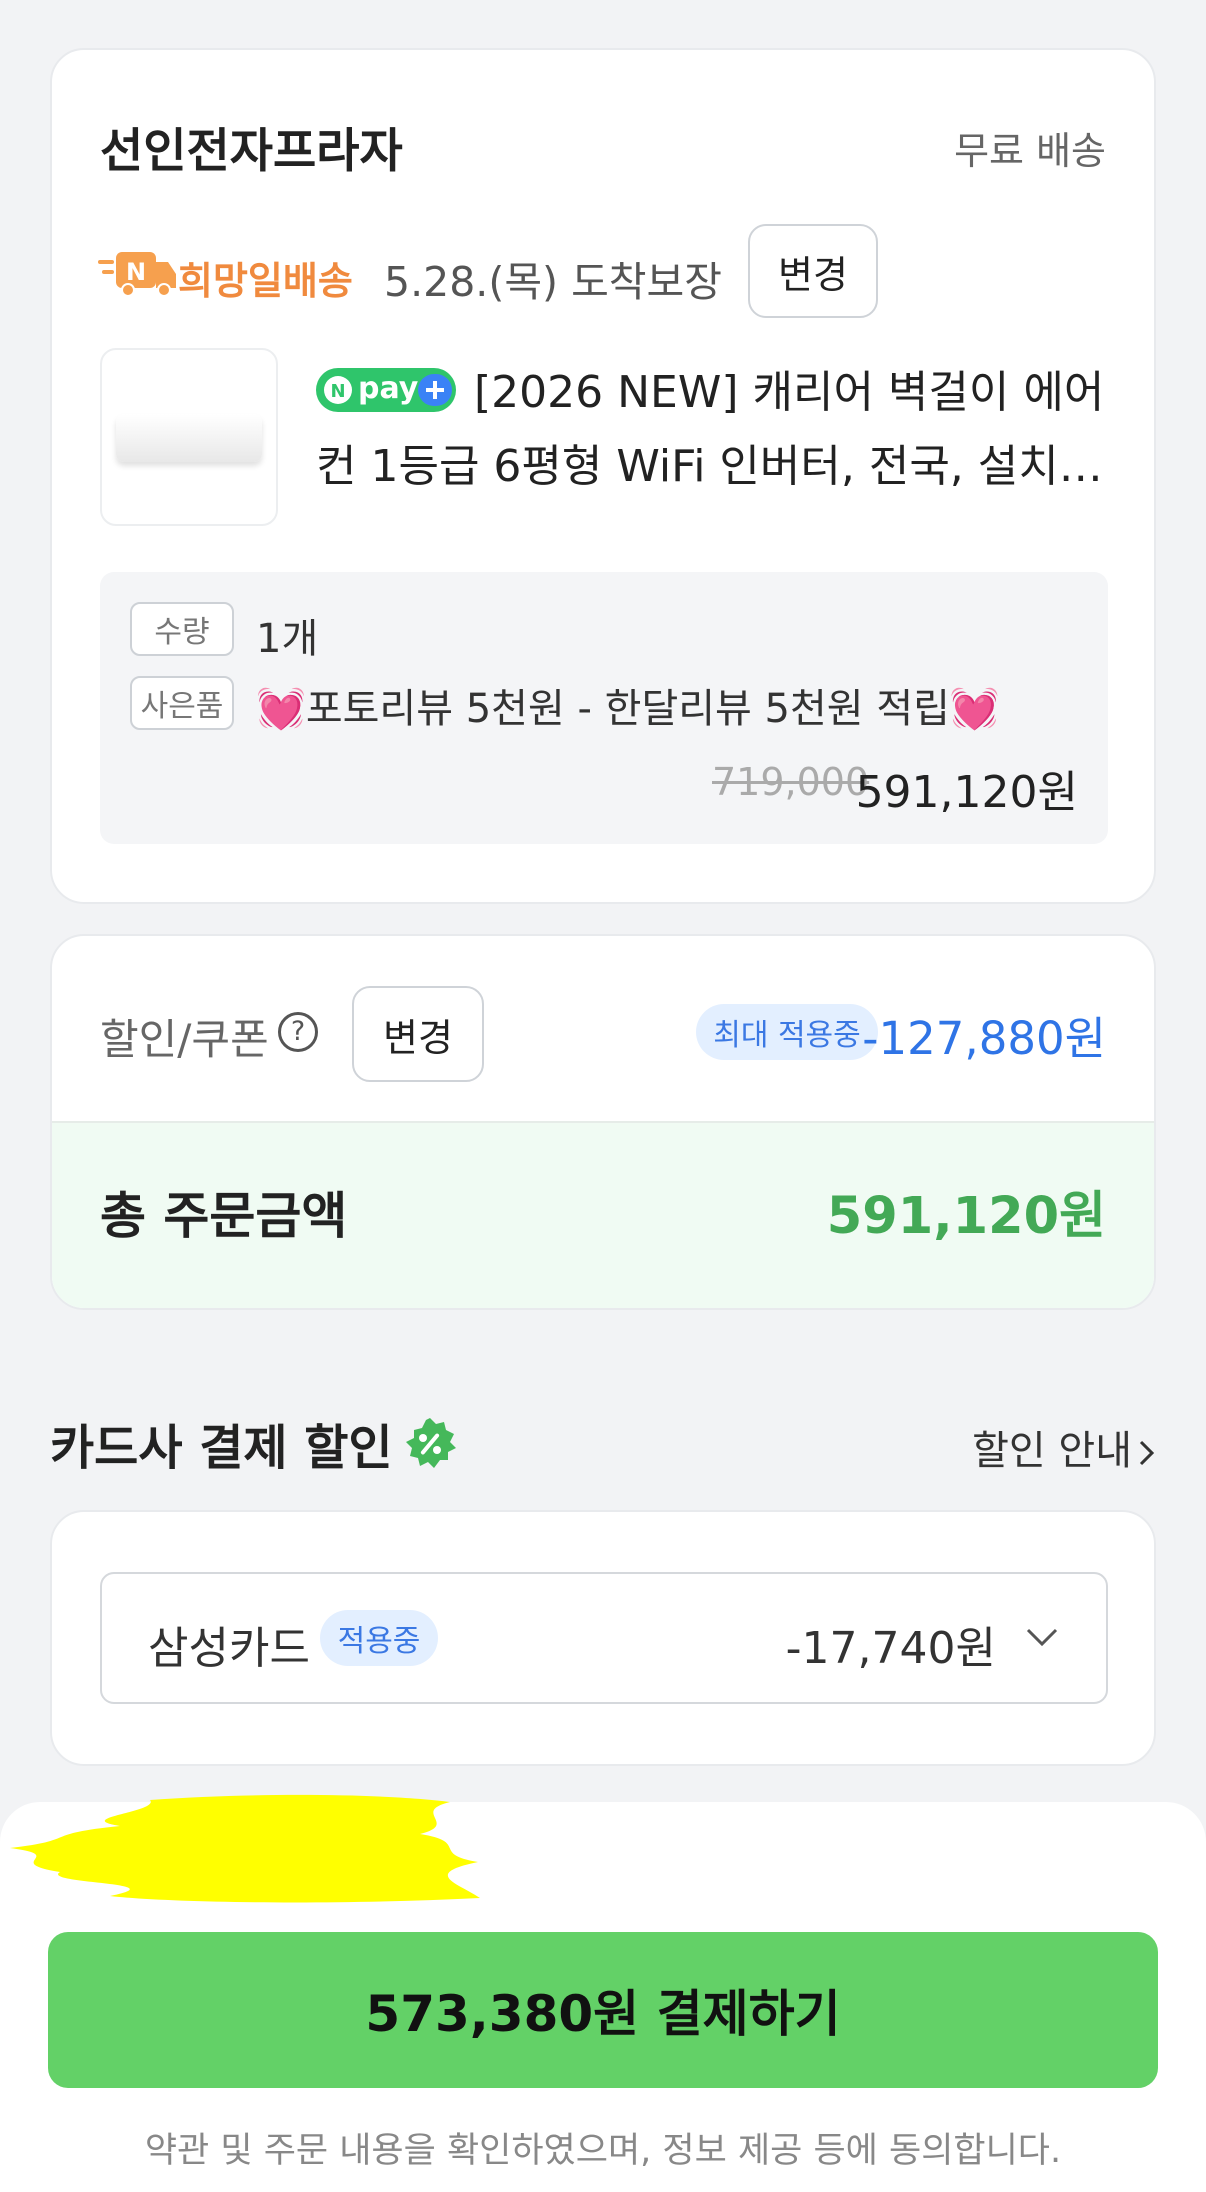  What do you see at coordinates (298, 1032) in the screenshot?
I see `help-icon: ?` at bounding box center [298, 1032].